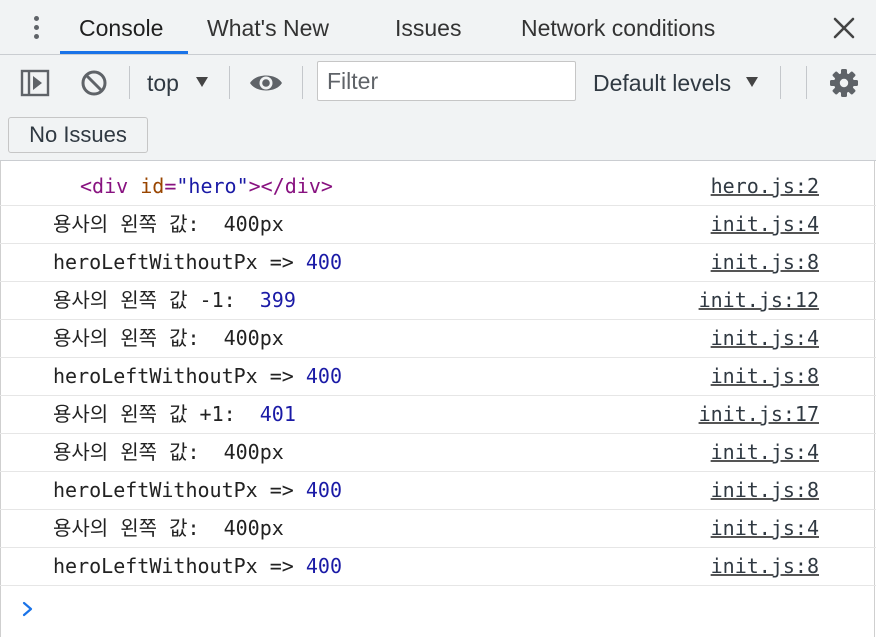 This screenshot has height=638, width=876. What do you see at coordinates (36, 28) in the screenshot?
I see `more-options-icon` at bounding box center [36, 28].